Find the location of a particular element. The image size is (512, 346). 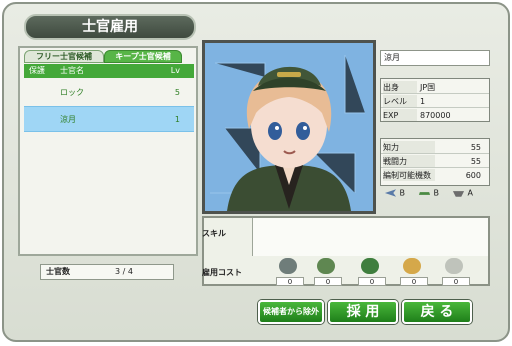

intelligence-field: 知力 55 is located at coordinates (435, 147).